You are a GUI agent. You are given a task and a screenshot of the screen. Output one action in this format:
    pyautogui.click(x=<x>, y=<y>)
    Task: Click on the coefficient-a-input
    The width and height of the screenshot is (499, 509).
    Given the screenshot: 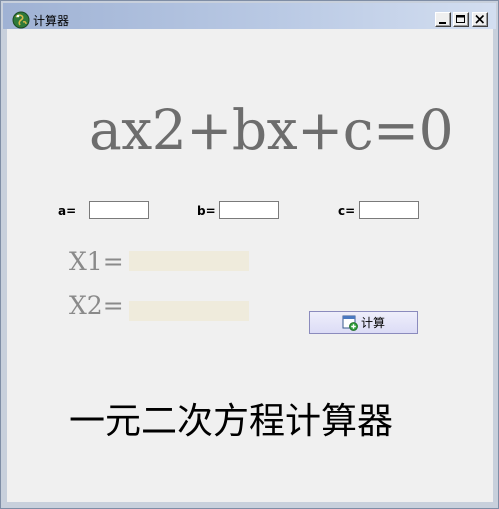 What is the action you would take?
    pyautogui.click(x=119, y=210)
    